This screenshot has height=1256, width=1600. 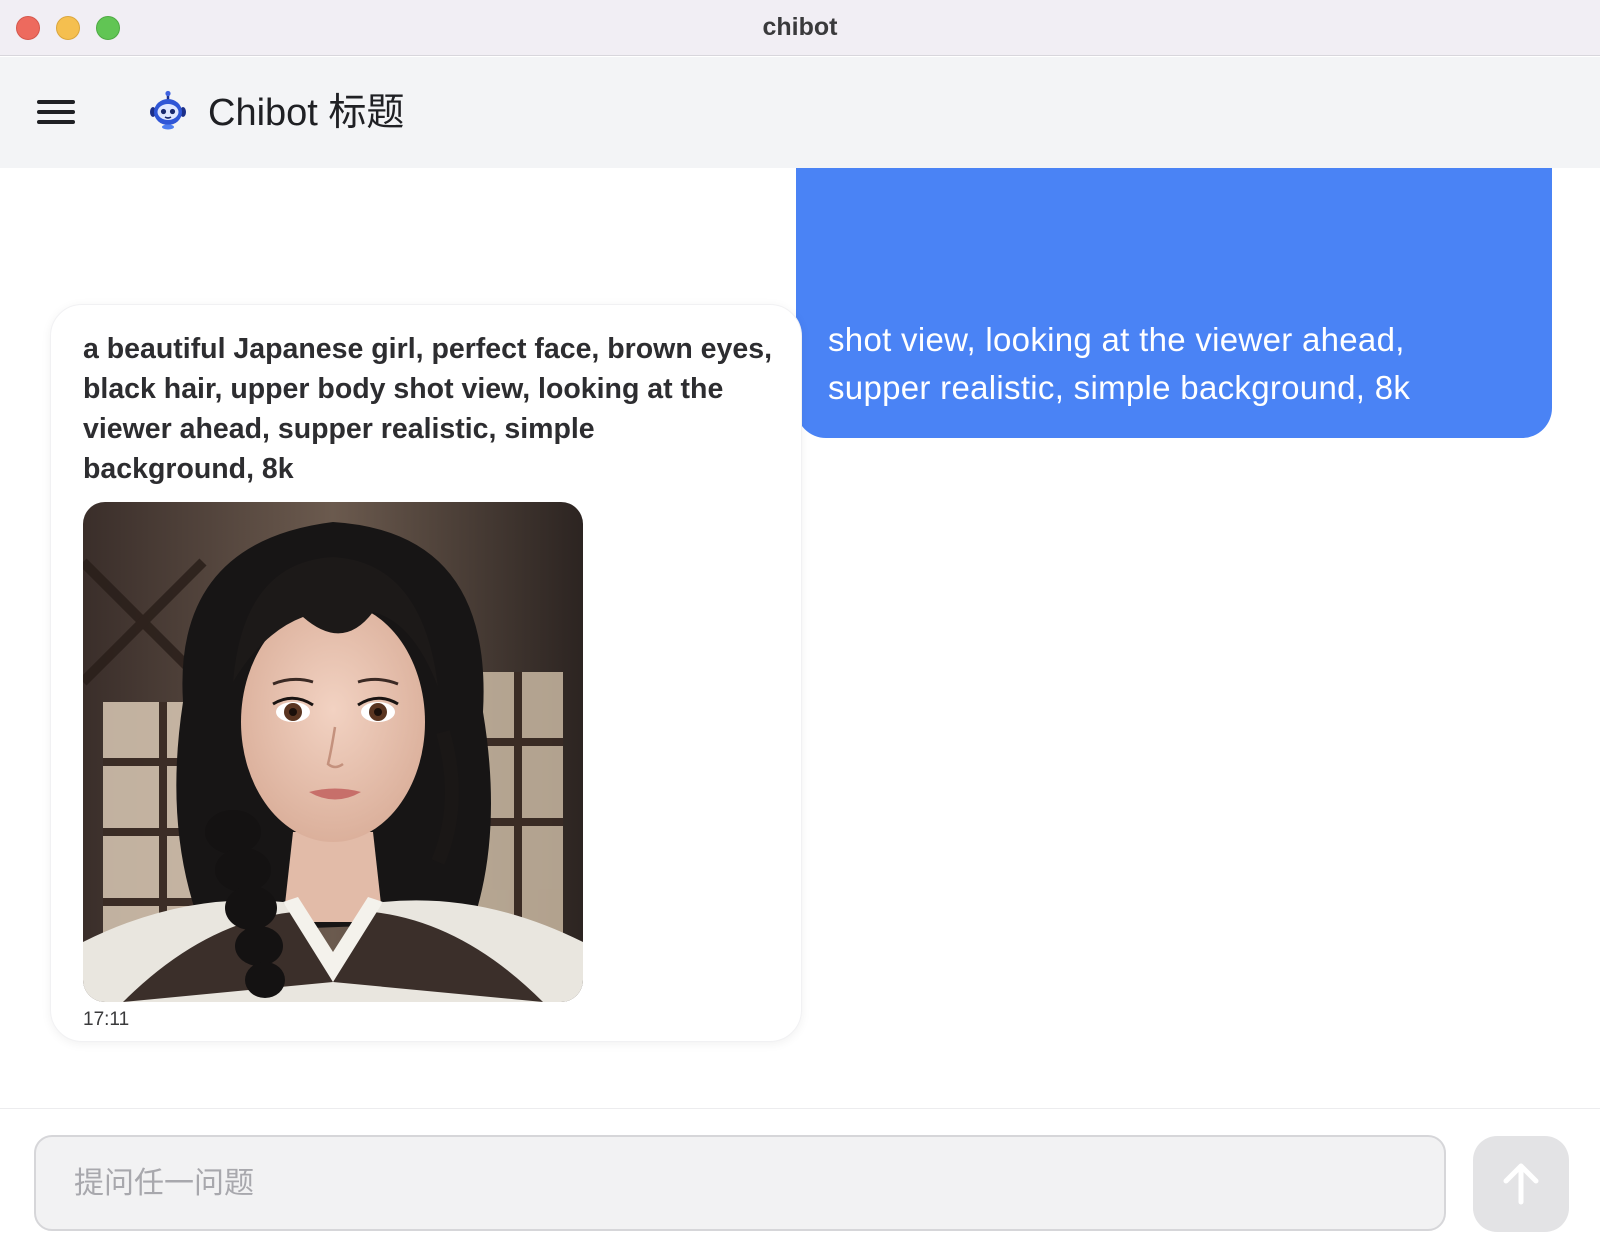 What do you see at coordinates (168, 110) in the screenshot?
I see `robot-icon` at bounding box center [168, 110].